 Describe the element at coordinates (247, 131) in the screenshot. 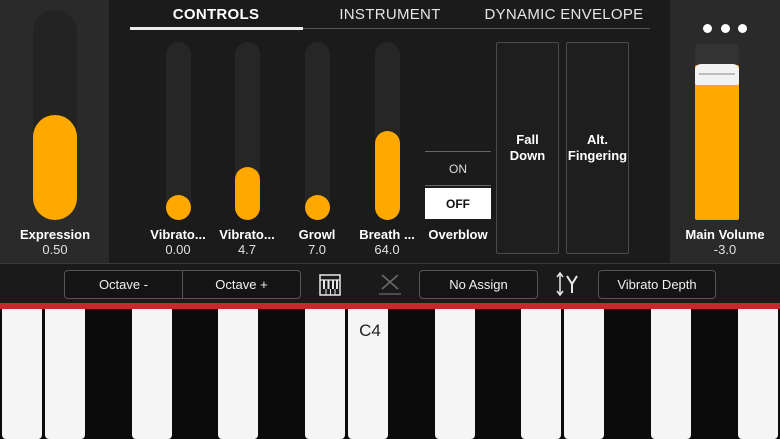

I see `vibrato-depth-slider` at that location.